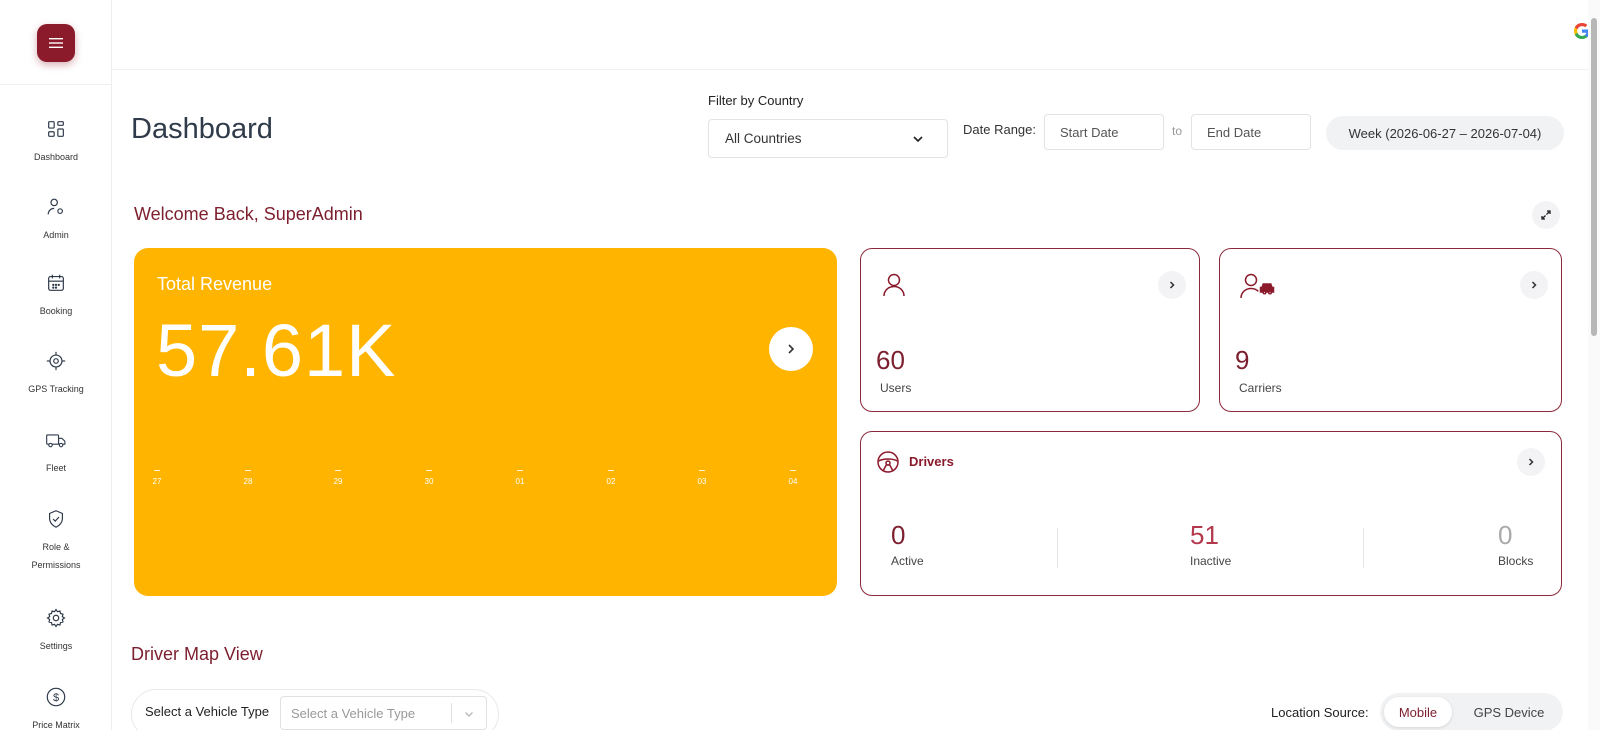 Image resolution: width=1600 pixels, height=730 pixels. I want to click on revenue-tick: 27, so click(157, 478).